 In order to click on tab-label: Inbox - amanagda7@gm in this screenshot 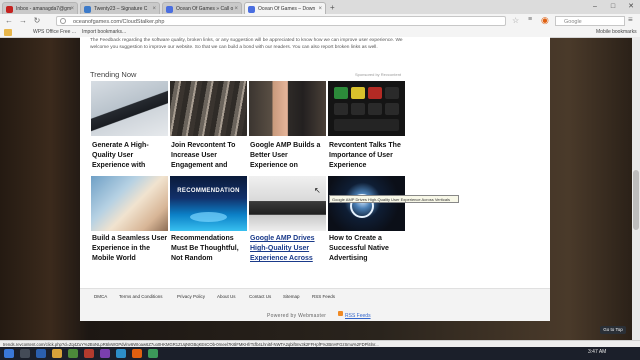, I will do `click(44, 9)`.